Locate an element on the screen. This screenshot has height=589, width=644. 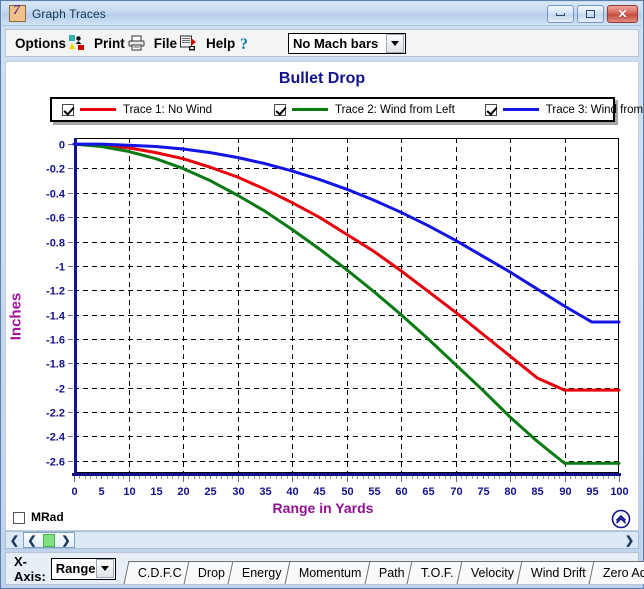
svg-text: 15 is located at coordinates (156, 492).